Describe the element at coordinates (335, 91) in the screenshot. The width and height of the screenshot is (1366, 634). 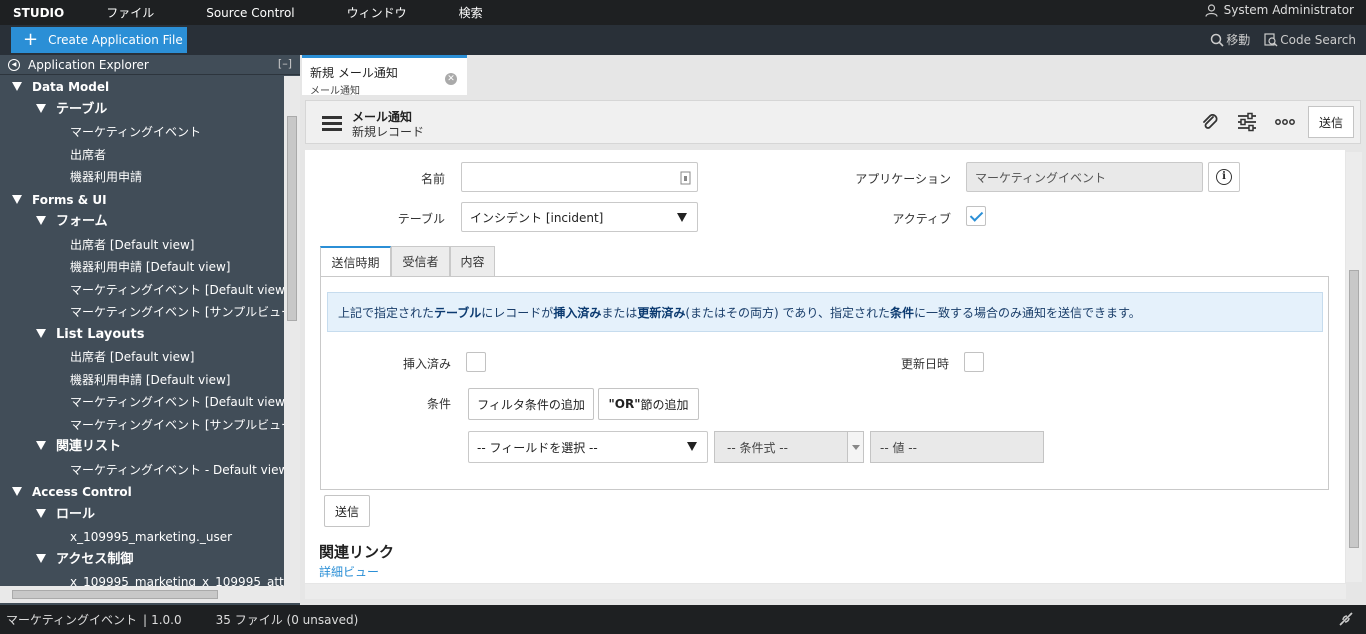
I see `tab-subtitle: メール通知` at that location.